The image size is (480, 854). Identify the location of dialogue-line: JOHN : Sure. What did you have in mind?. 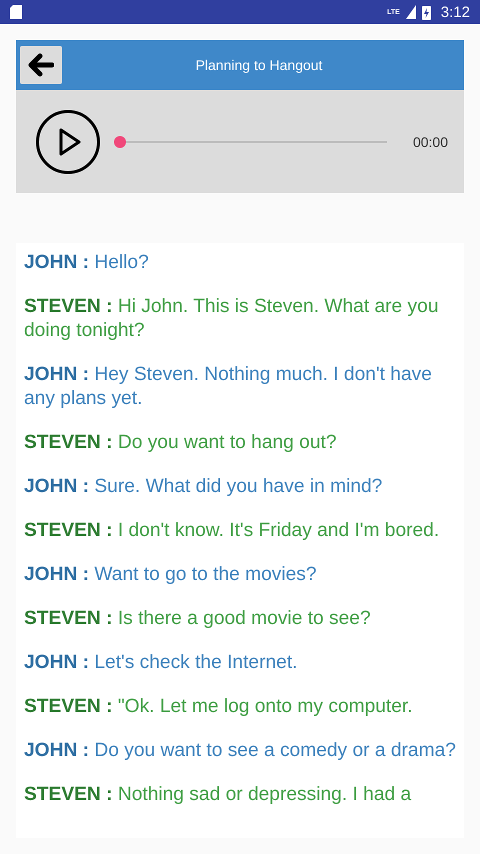
(204, 487).